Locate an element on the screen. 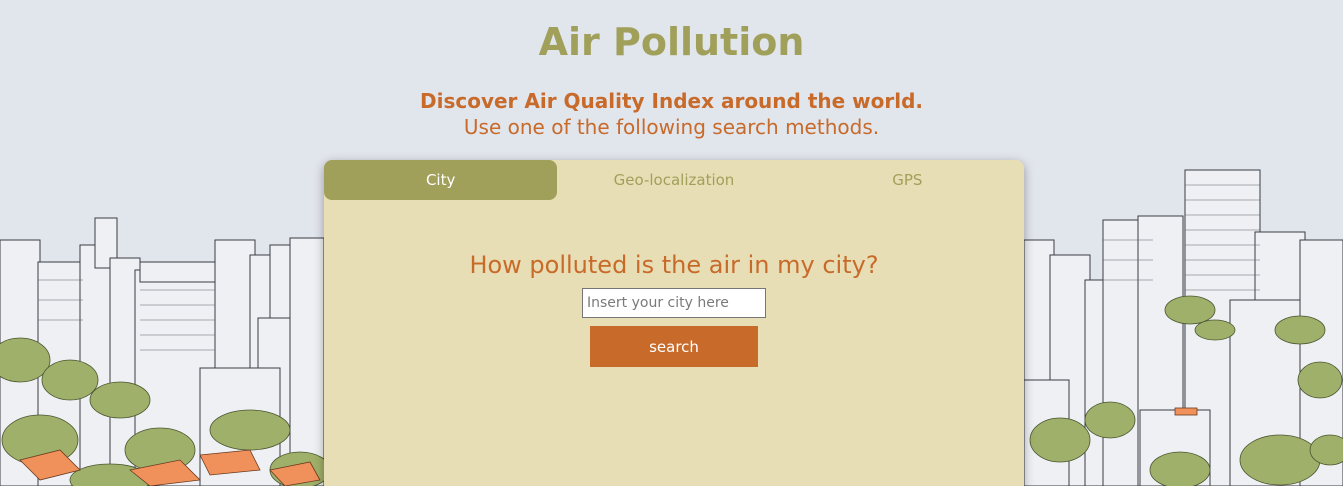 This screenshot has width=1343, height=486. search-method-tabs: City Geo-localization GPS is located at coordinates (674, 180).